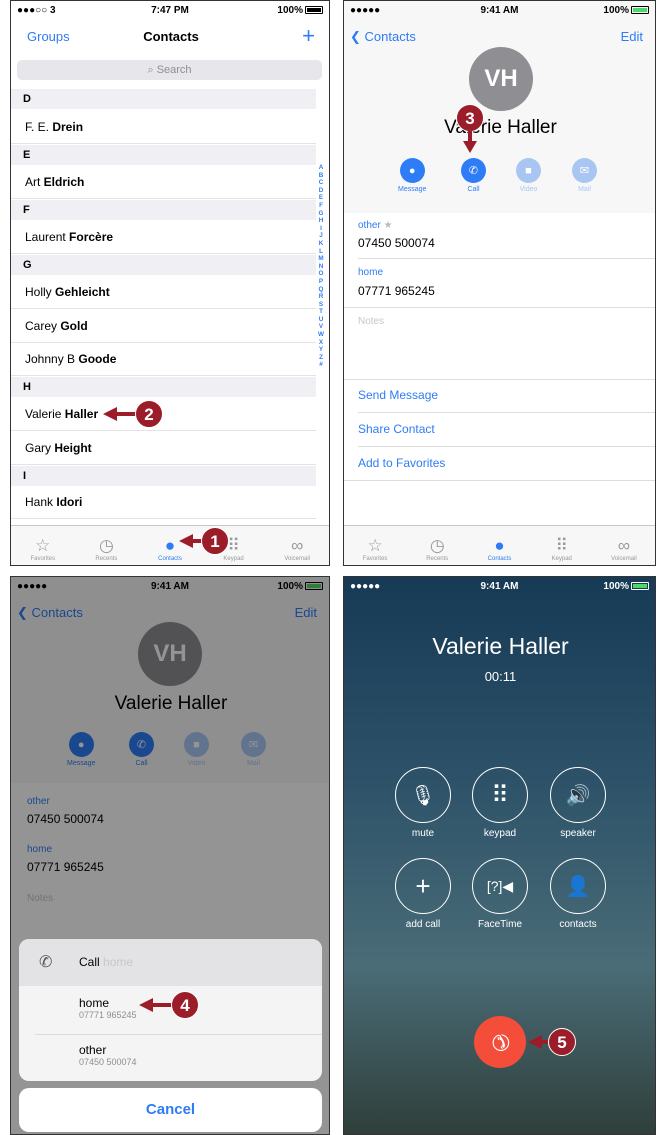 This screenshot has height=1135, width=661. What do you see at coordinates (371, 321) in the screenshot?
I see `notes-field: Notes` at bounding box center [371, 321].